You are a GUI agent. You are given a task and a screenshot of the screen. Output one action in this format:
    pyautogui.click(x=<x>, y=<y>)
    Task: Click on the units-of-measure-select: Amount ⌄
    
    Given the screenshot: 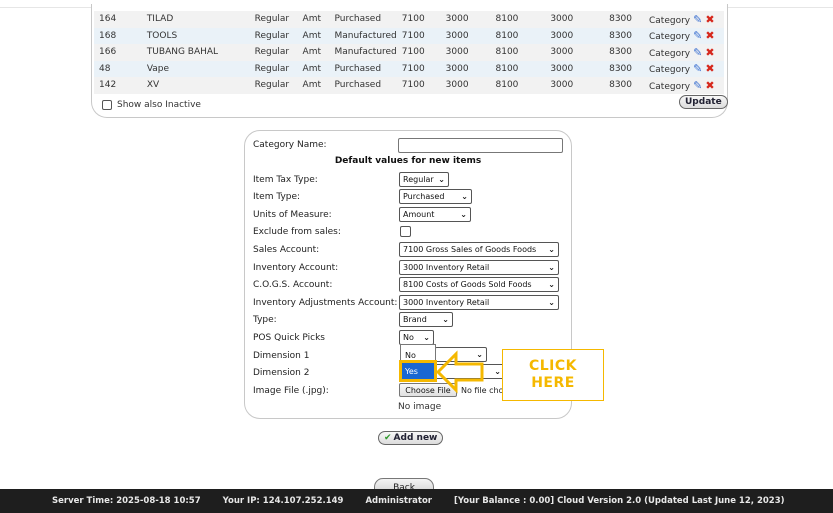 What is the action you would take?
    pyautogui.click(x=435, y=214)
    